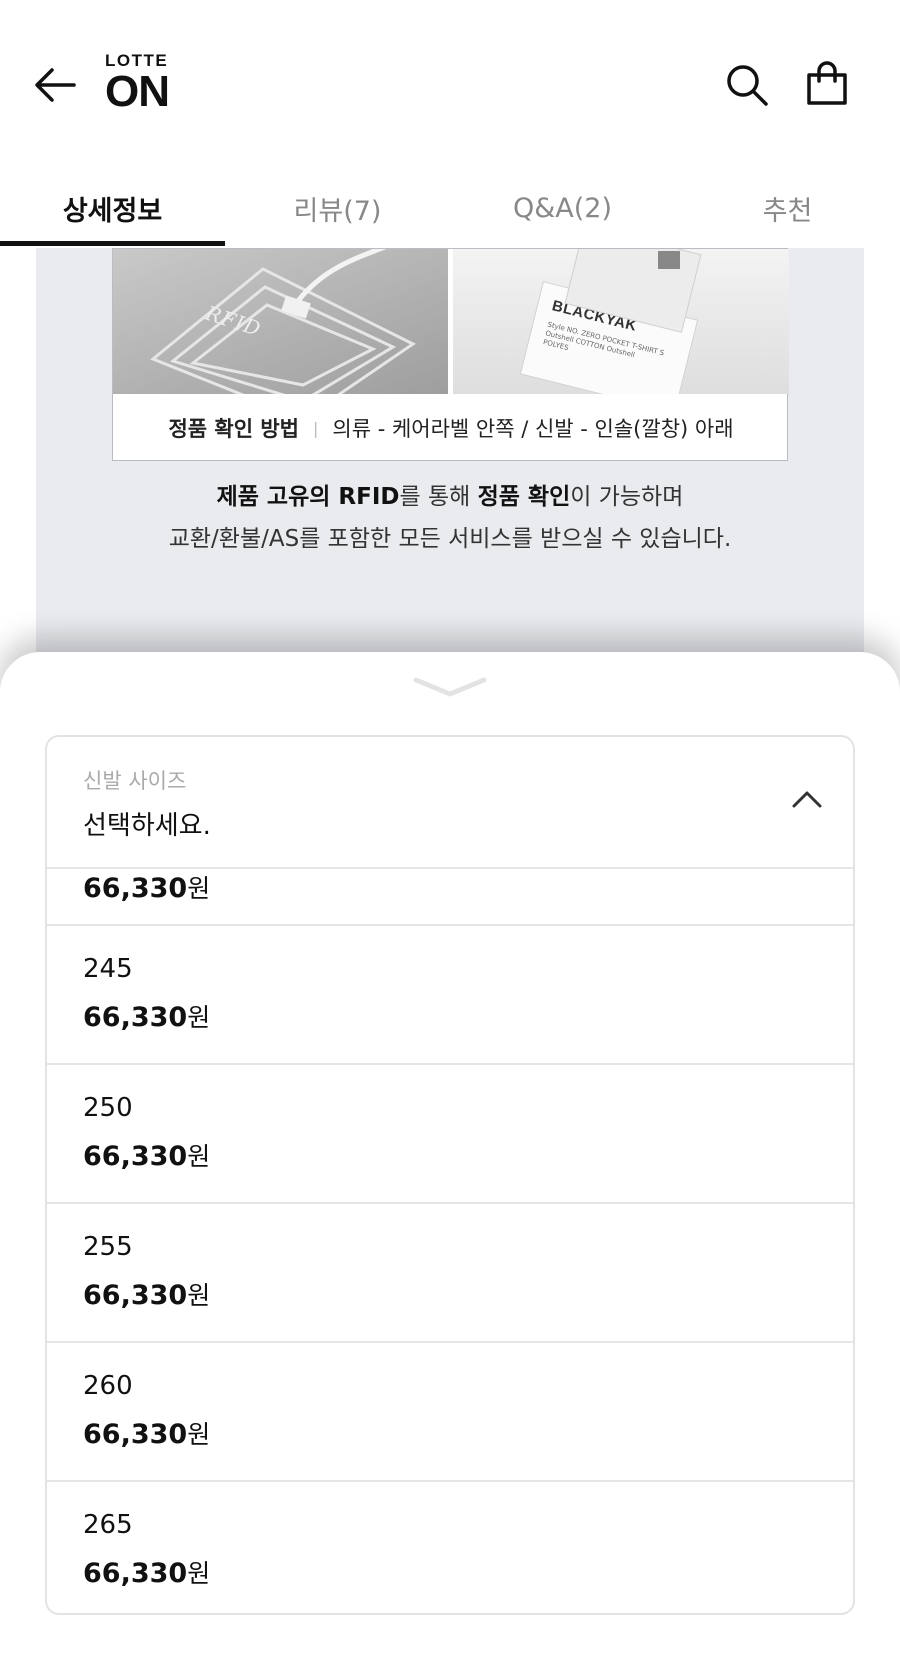 This screenshot has width=900, height=1673. I want to click on arrow-left-icon, so click(55, 85).